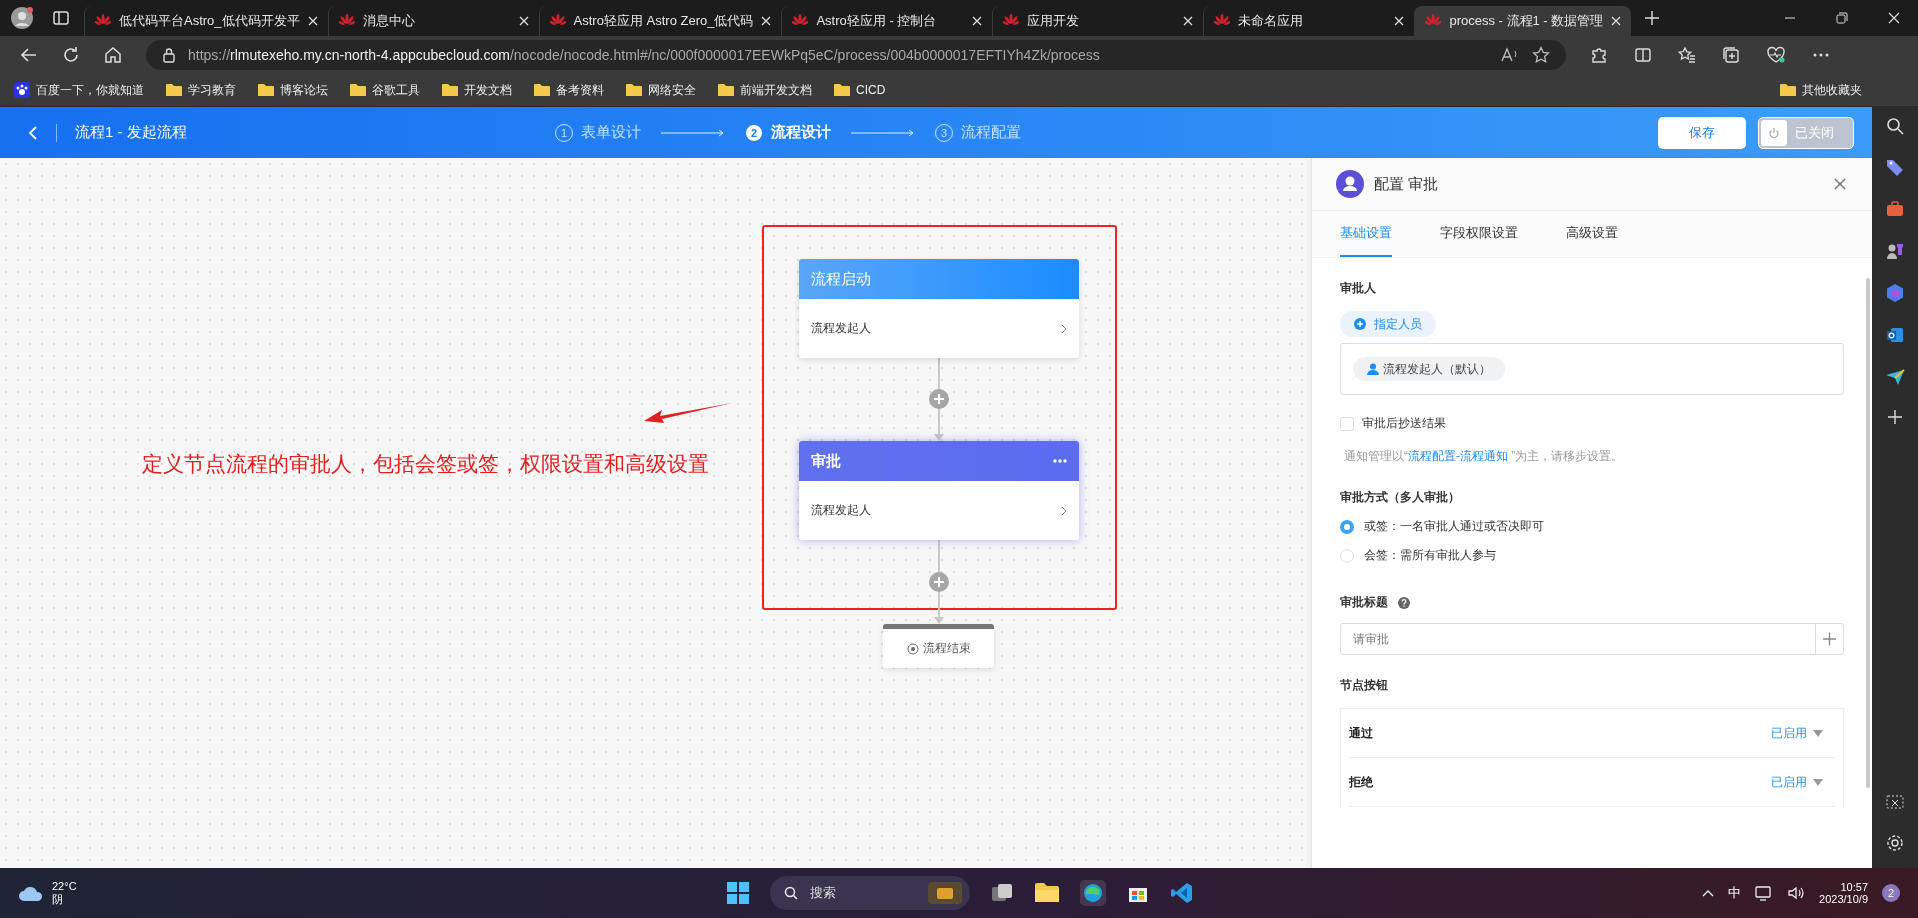 The height and width of the screenshot is (918, 1918). What do you see at coordinates (1895, 377) in the screenshot?
I see `paper-plane-icon` at bounding box center [1895, 377].